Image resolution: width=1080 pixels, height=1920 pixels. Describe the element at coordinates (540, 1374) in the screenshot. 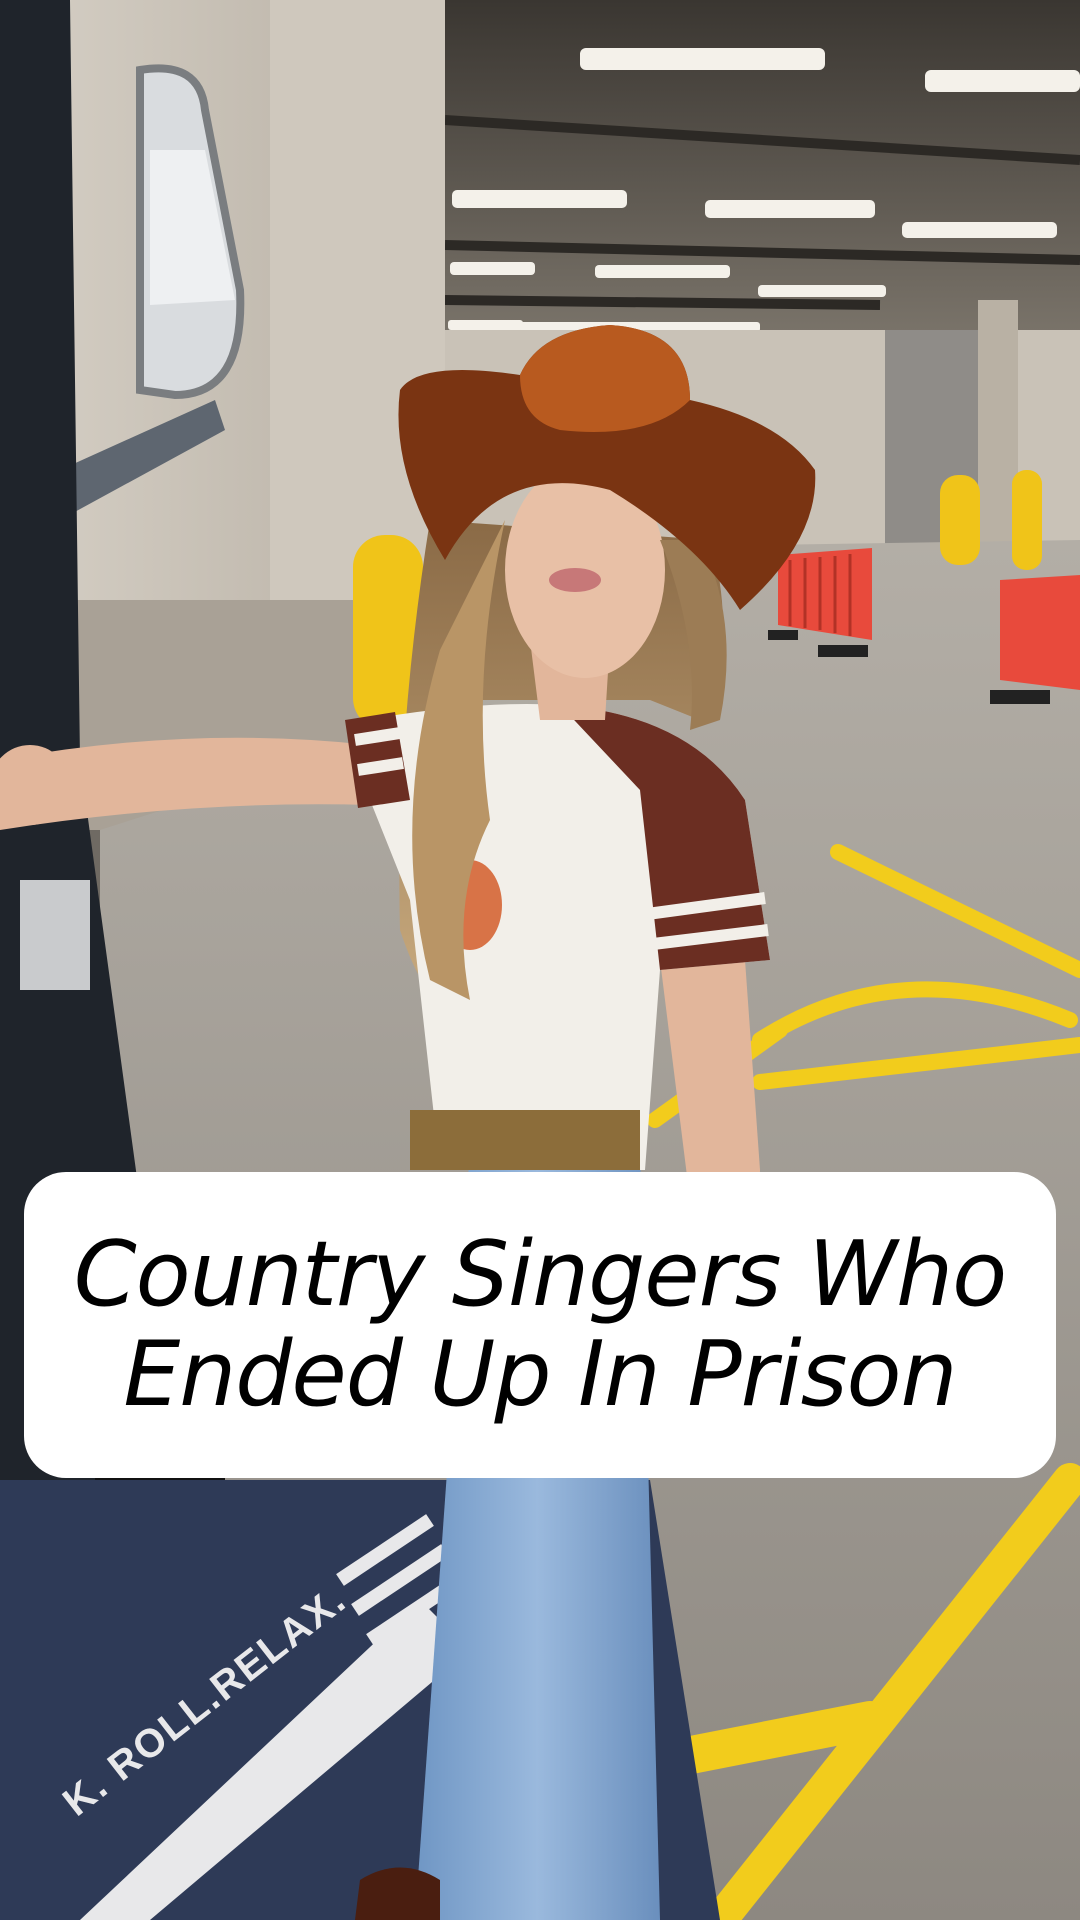

I see `caption-line-2: Ended Up In Prison` at that location.